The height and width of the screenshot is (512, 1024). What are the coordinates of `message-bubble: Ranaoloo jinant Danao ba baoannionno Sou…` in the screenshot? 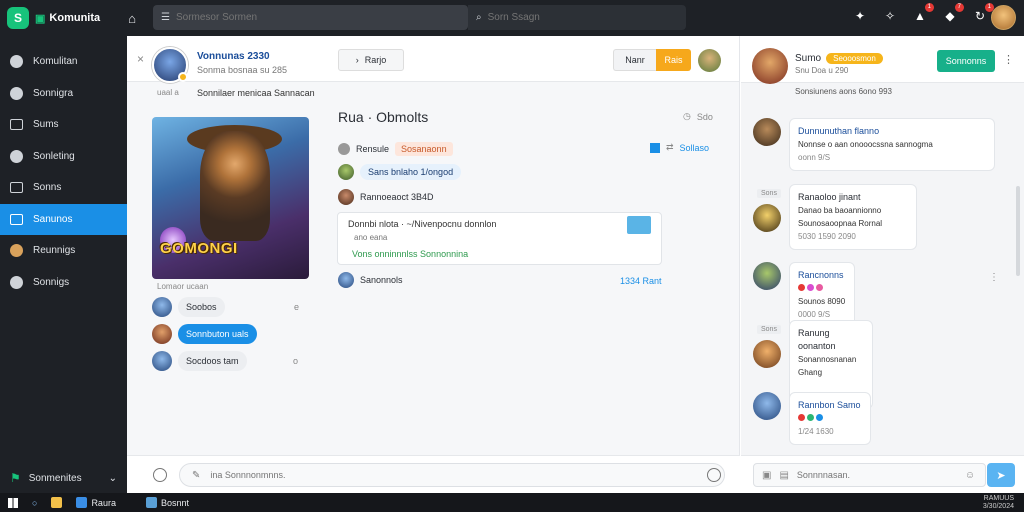 It's located at (853, 217).